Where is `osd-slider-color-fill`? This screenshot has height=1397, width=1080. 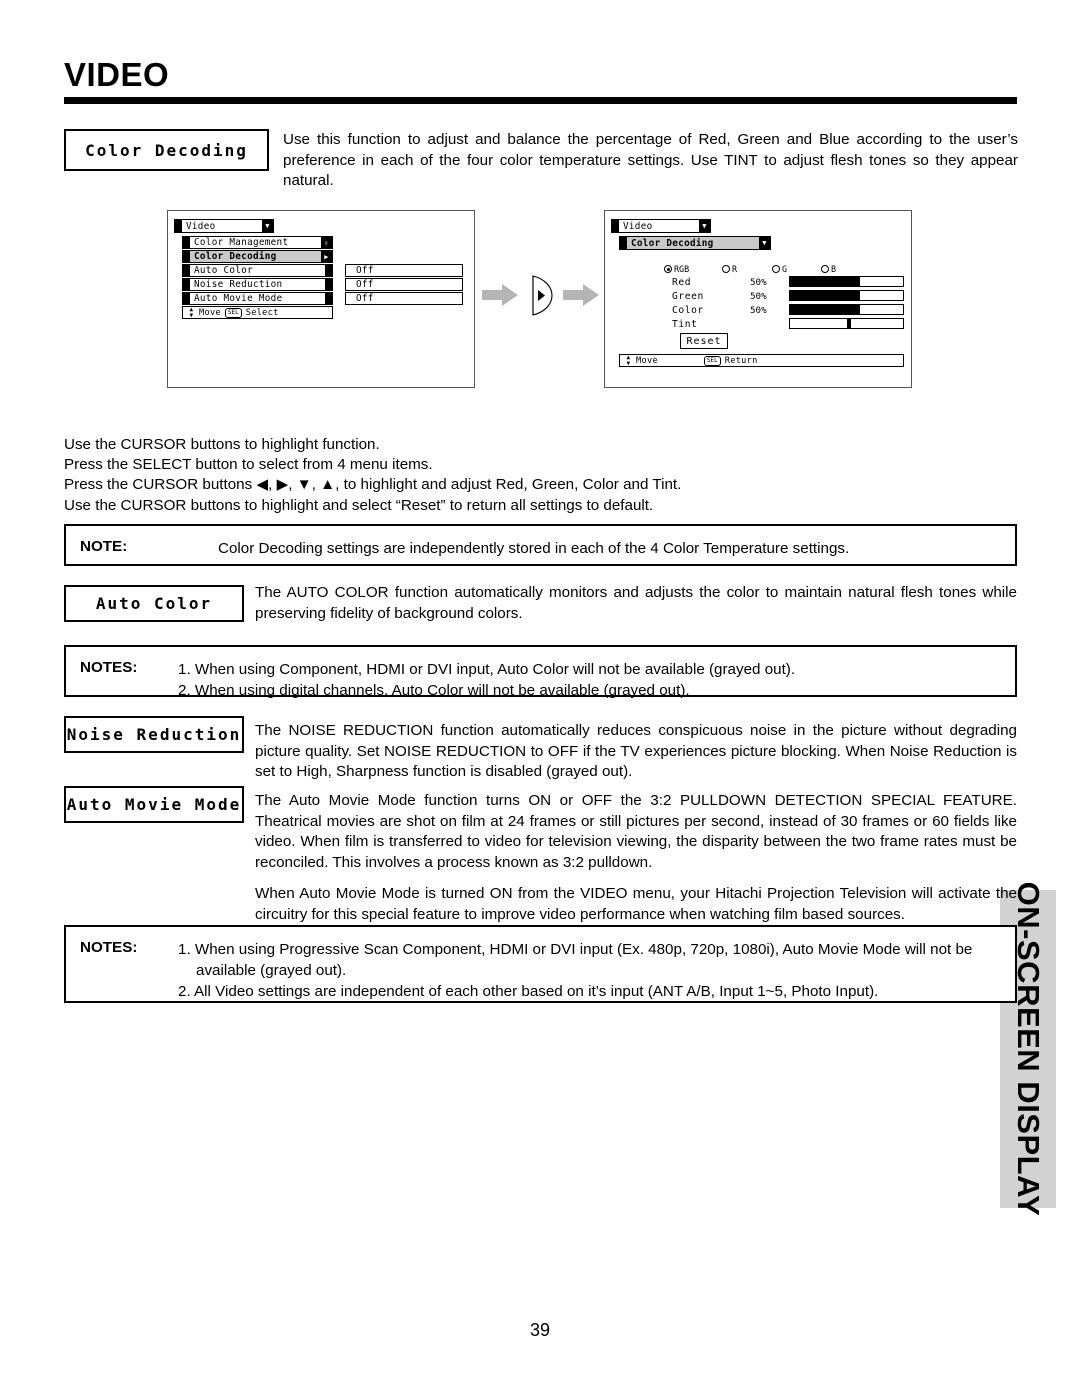
osd-slider-color-fill is located at coordinates (825, 309).